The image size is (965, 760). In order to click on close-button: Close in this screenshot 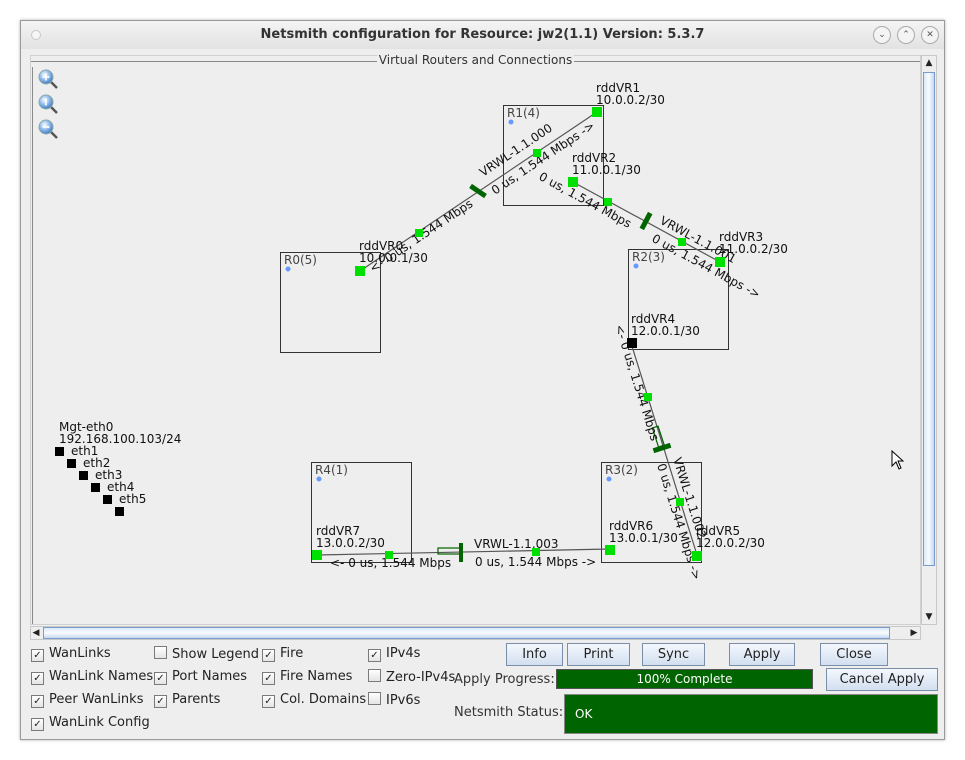, I will do `click(854, 654)`.